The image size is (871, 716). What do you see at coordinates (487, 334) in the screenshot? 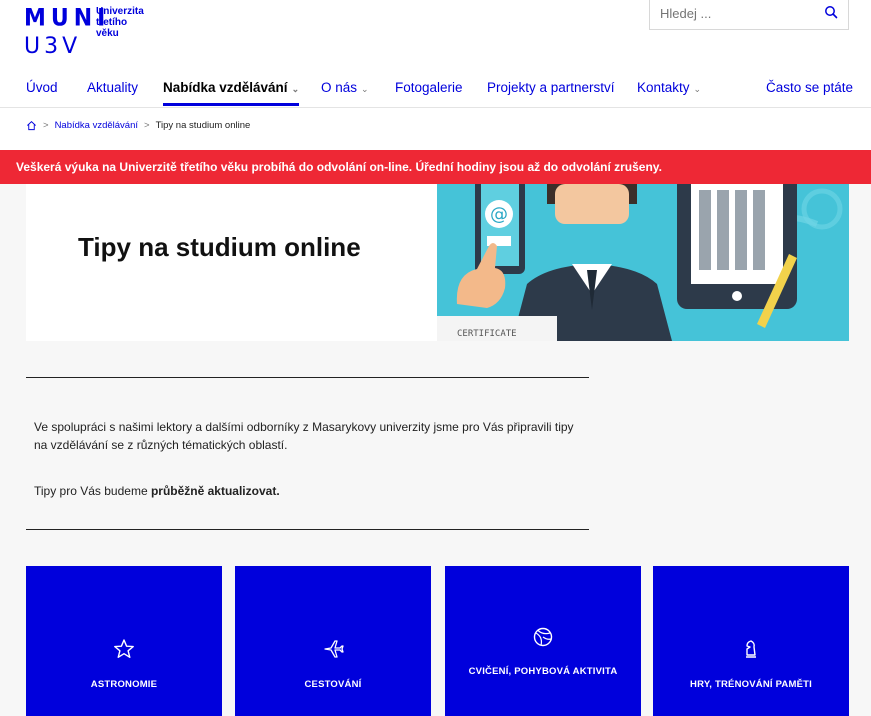
I see `certificate-text: CERTIFICATE` at bounding box center [487, 334].